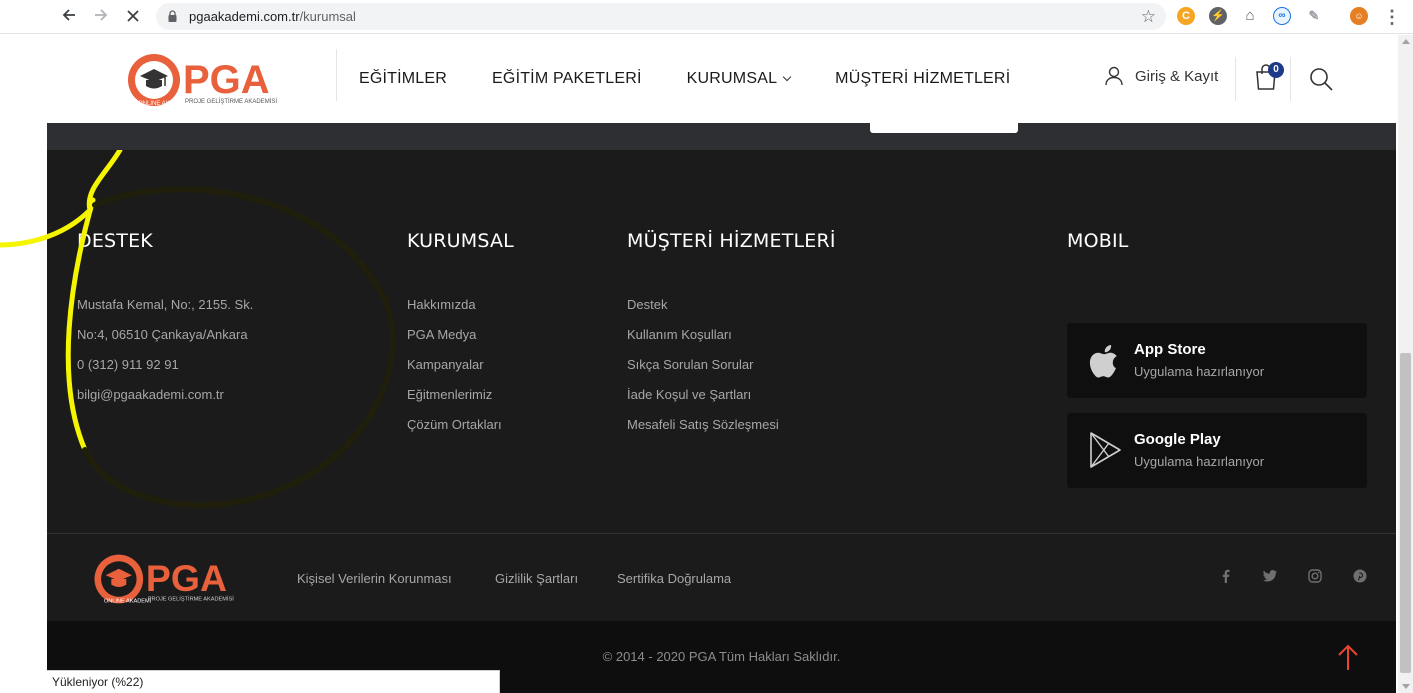 Image resolution: width=1413 pixels, height=693 pixels. Describe the element at coordinates (1270, 576) in the screenshot. I see `twitter-icon` at that location.